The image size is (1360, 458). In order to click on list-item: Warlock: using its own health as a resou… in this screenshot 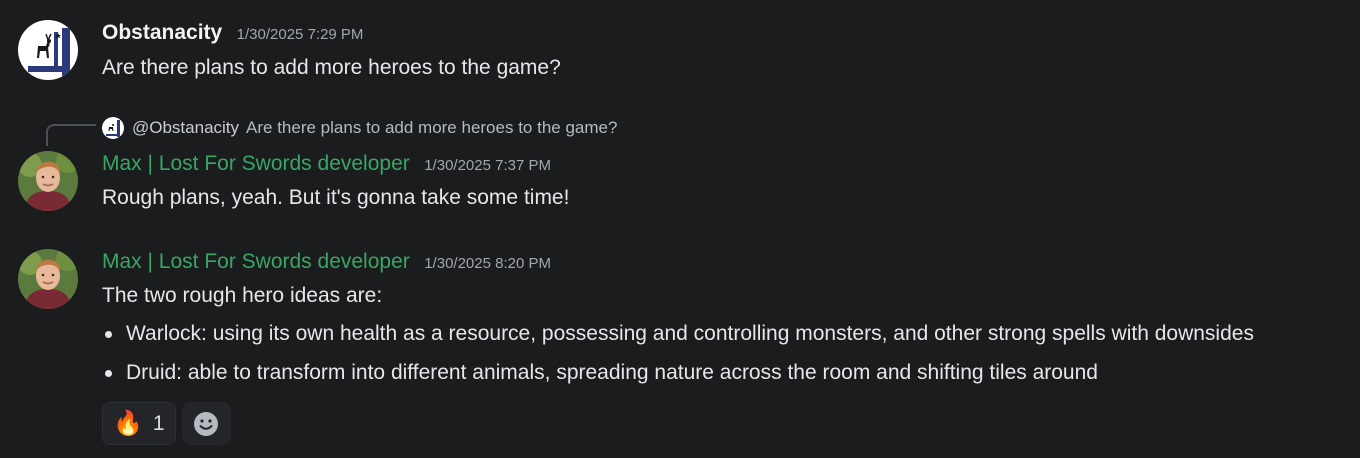, I will do `click(678, 341)`.